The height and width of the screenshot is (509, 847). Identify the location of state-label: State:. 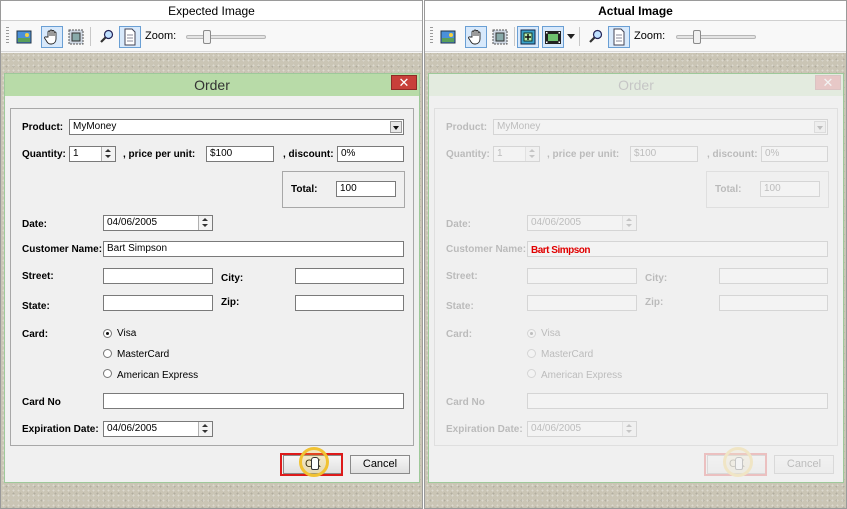
(36, 306).